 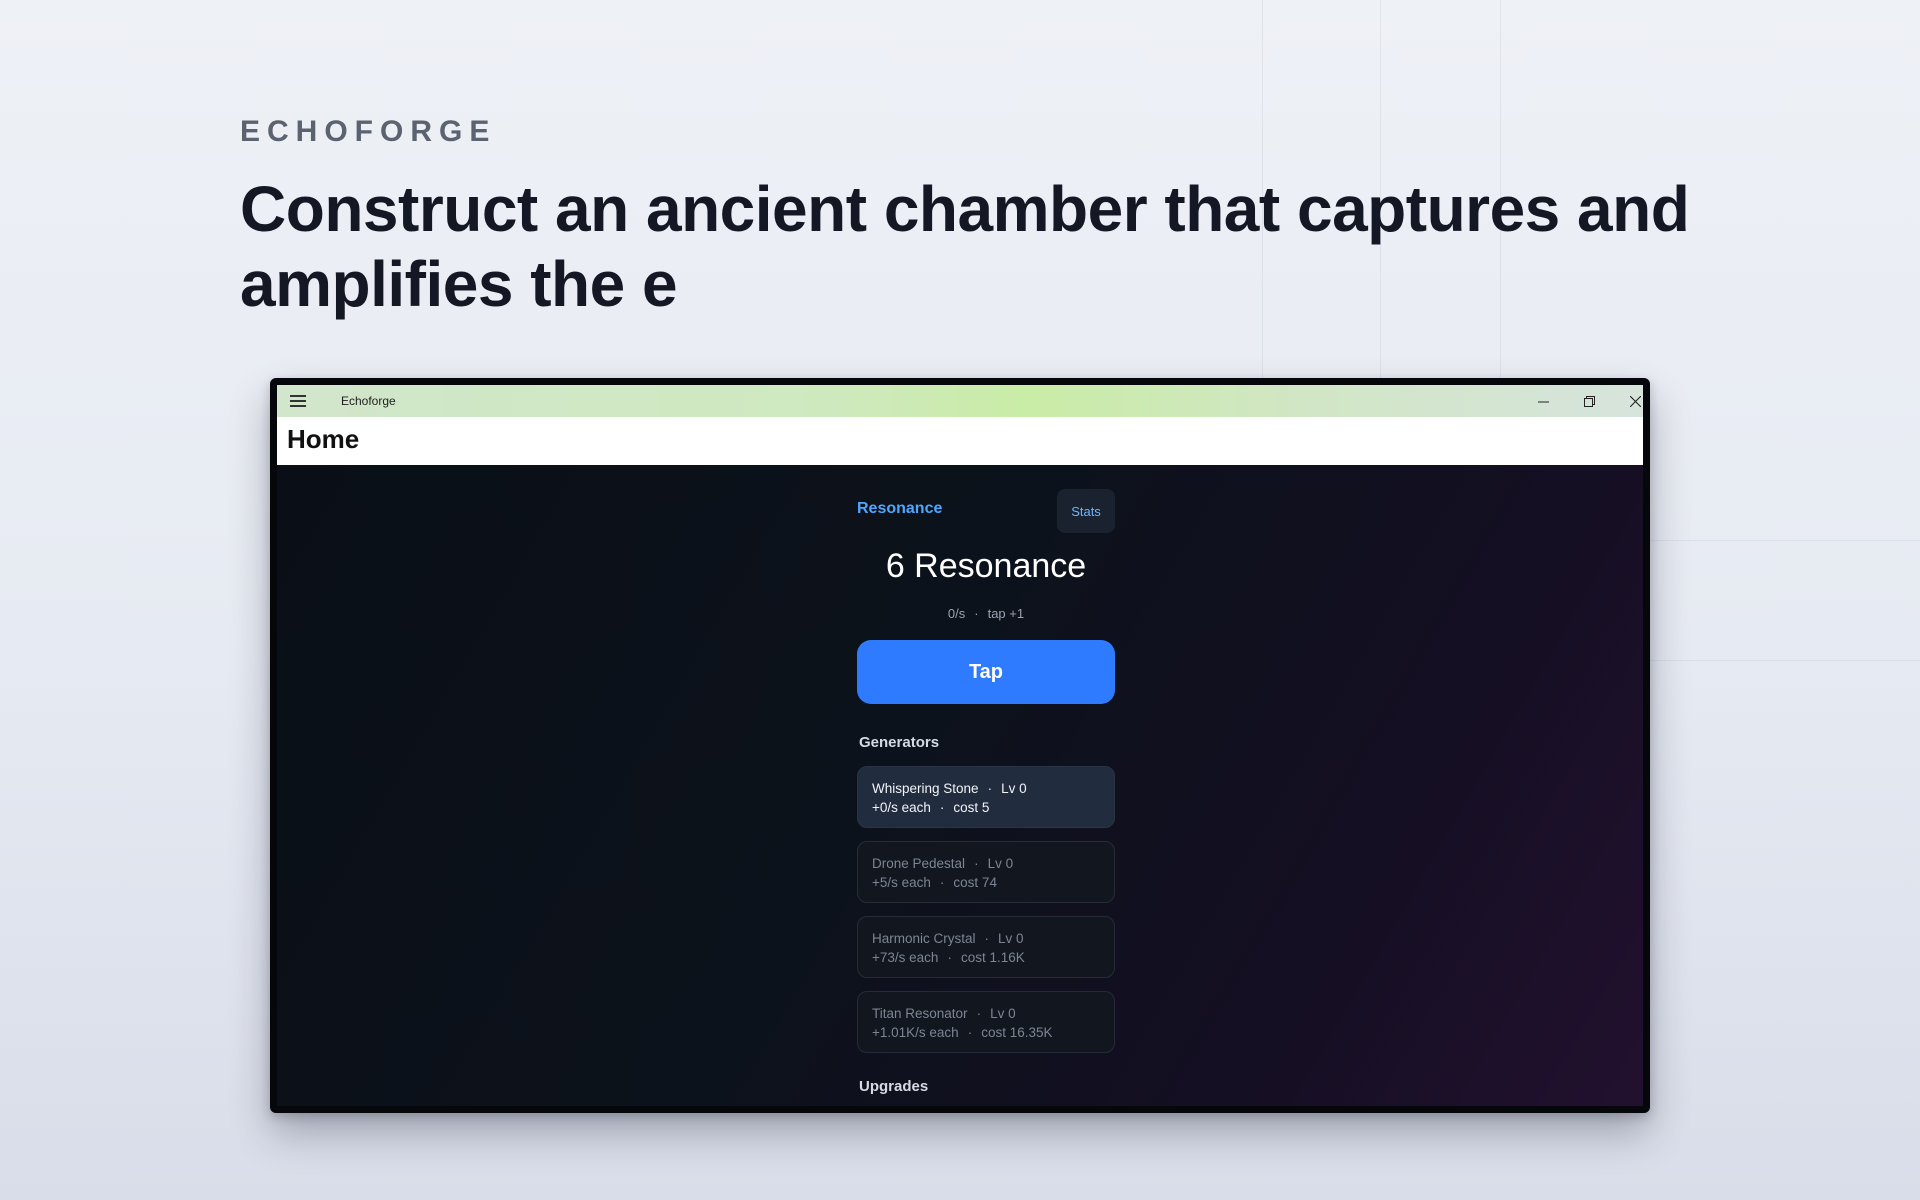 I want to click on generator-name: Titan Resonator, so click(x=920, y=1013).